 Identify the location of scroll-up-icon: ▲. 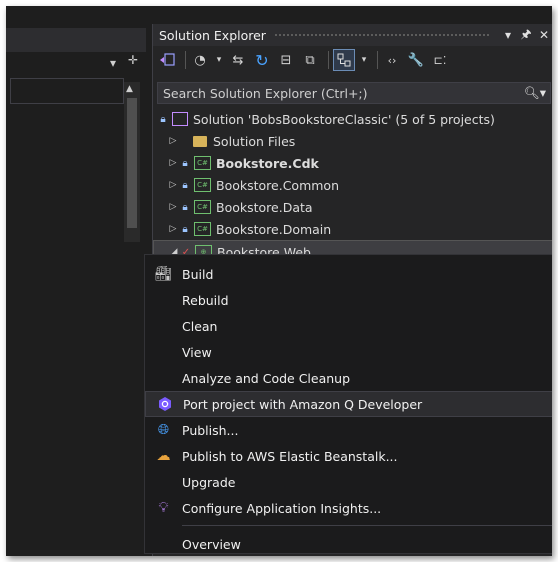
(129, 89).